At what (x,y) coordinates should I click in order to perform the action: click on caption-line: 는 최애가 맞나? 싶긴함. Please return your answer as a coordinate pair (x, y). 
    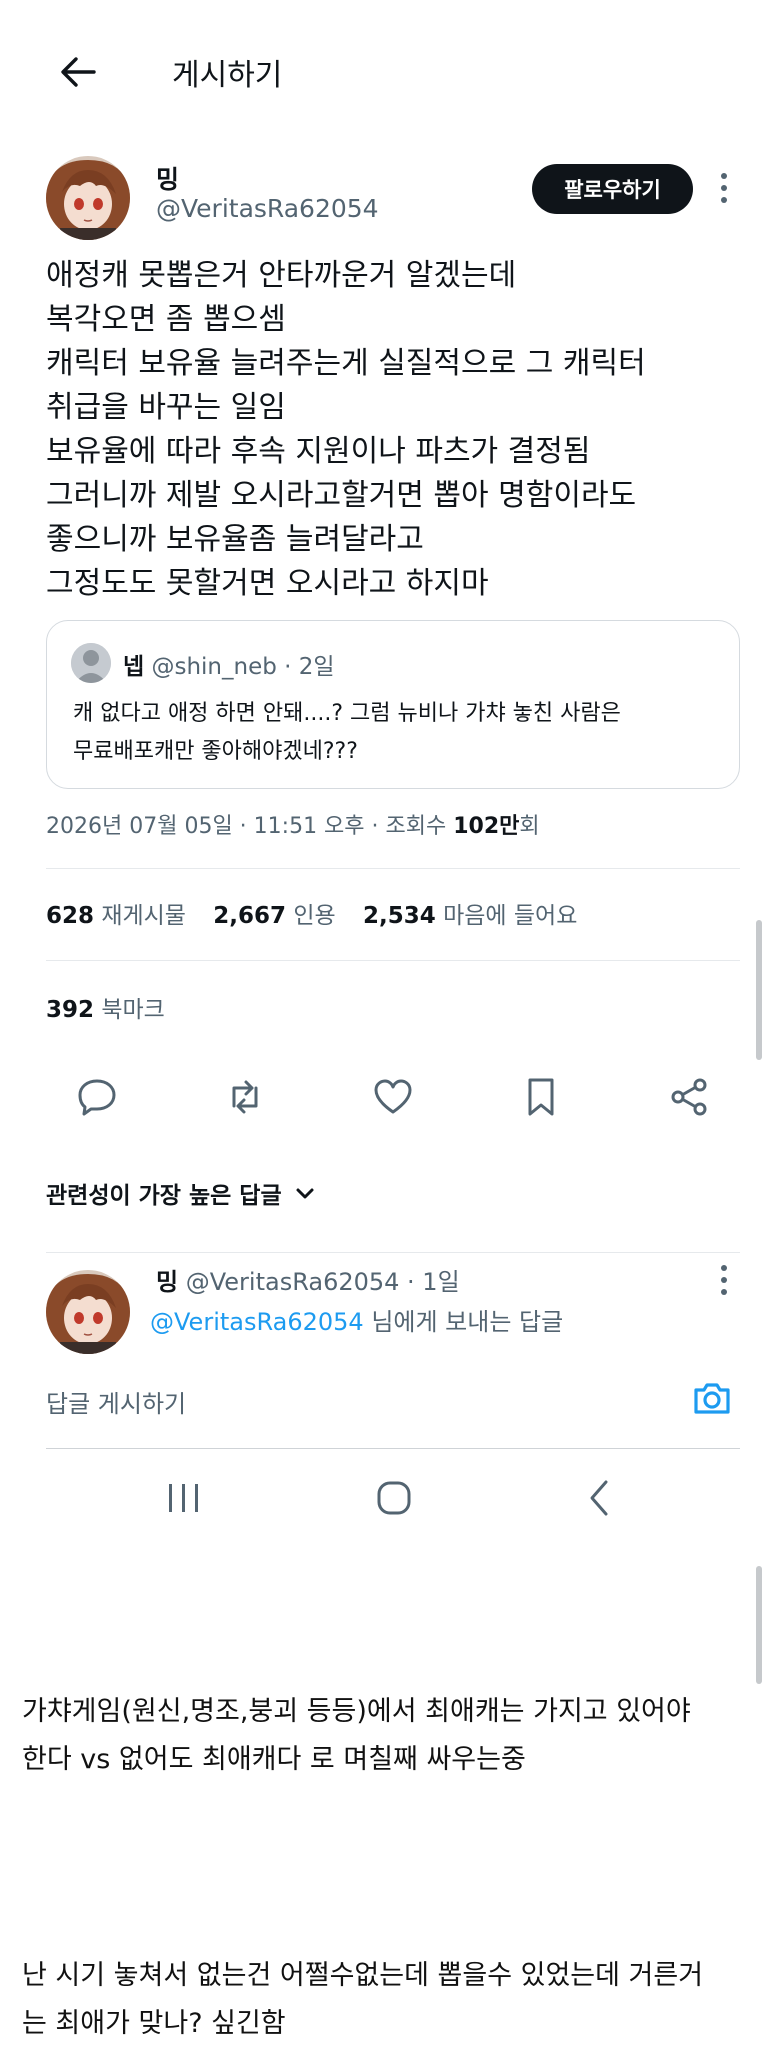
    Looking at the image, I should click on (154, 2023).